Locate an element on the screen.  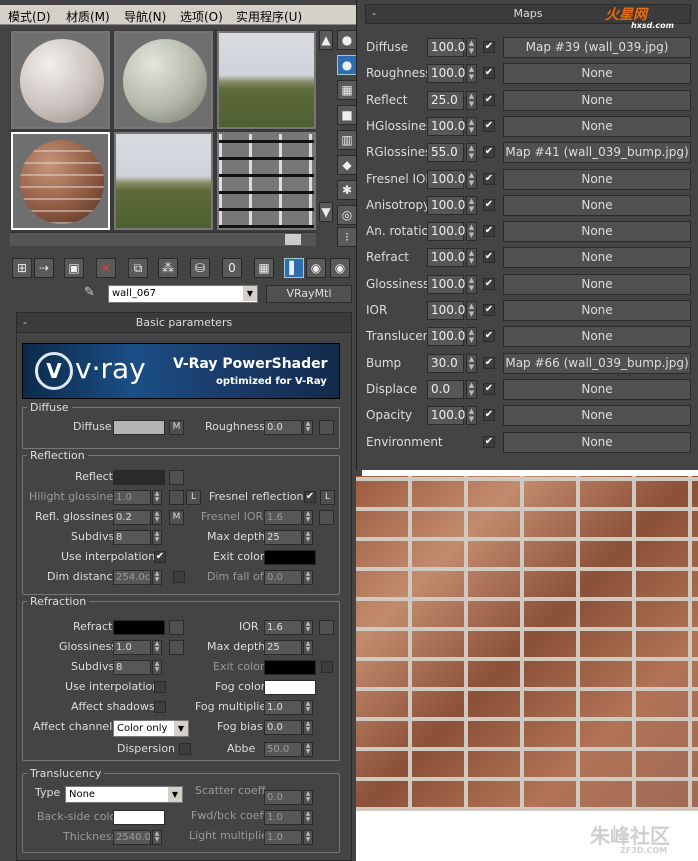
map-slot-button: Map #39 (wall_039.jpg) is located at coordinates (597, 47).